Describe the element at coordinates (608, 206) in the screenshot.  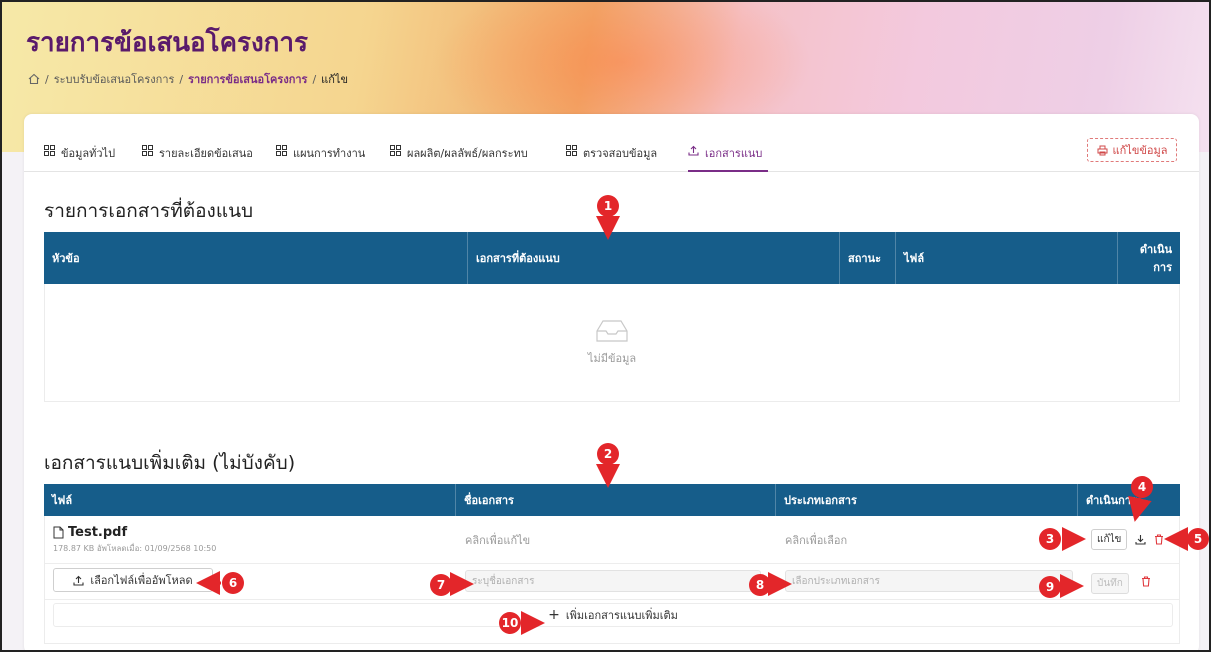
I see `marker-1: 1` at that location.